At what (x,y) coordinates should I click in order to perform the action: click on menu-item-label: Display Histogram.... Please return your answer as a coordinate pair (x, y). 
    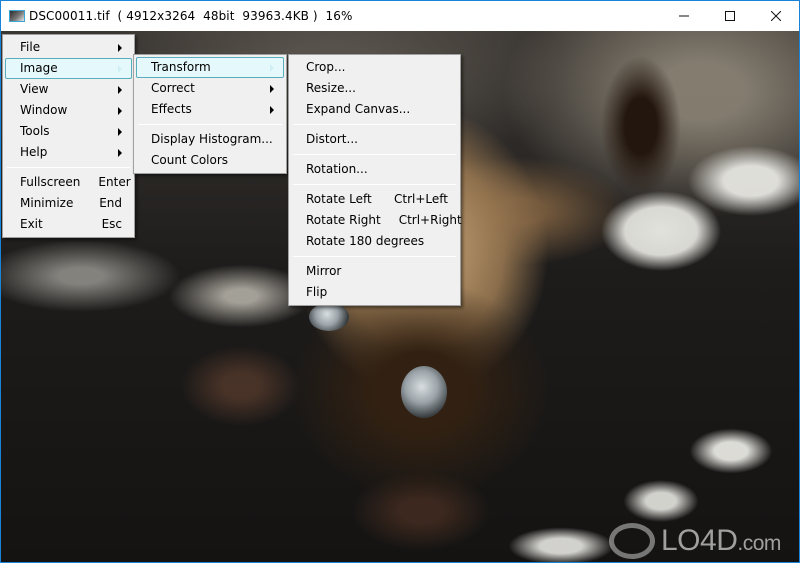
    Looking at the image, I should click on (212, 139).